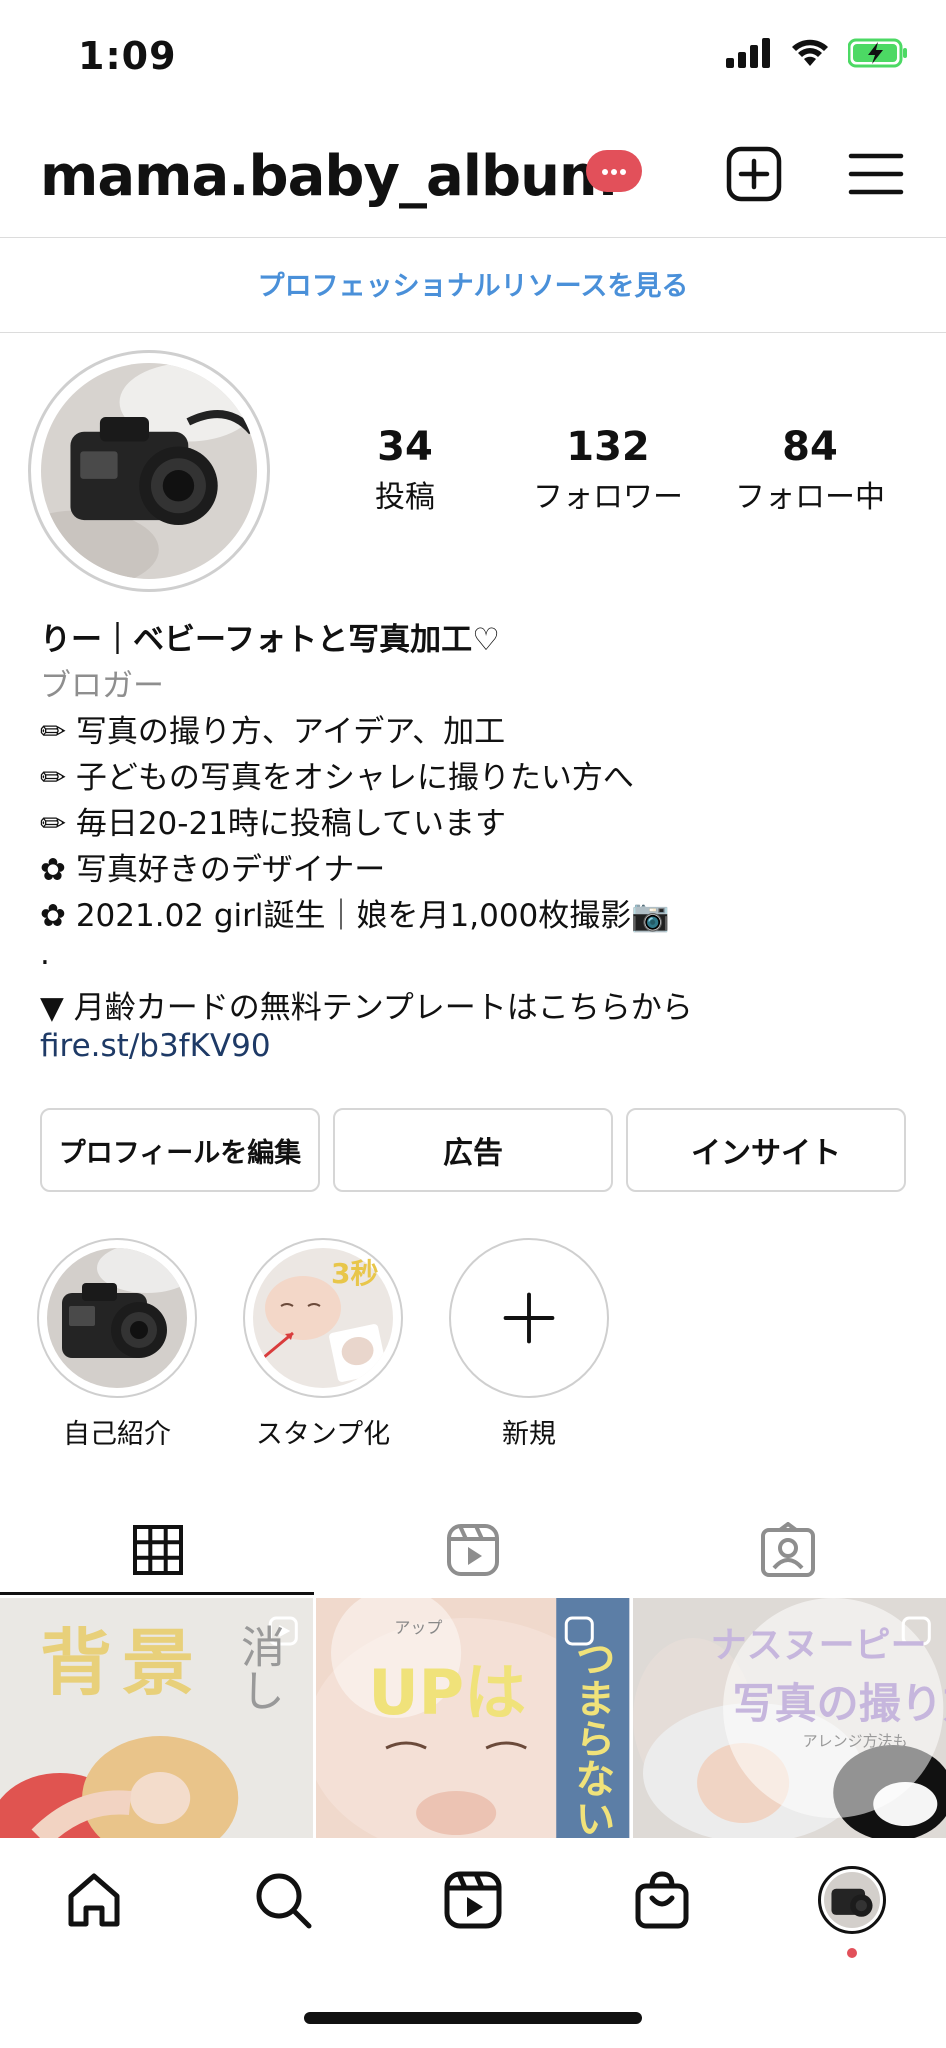 Image resolution: width=946 pixels, height=2048 pixels. I want to click on nav-profile, so click(852, 1900).